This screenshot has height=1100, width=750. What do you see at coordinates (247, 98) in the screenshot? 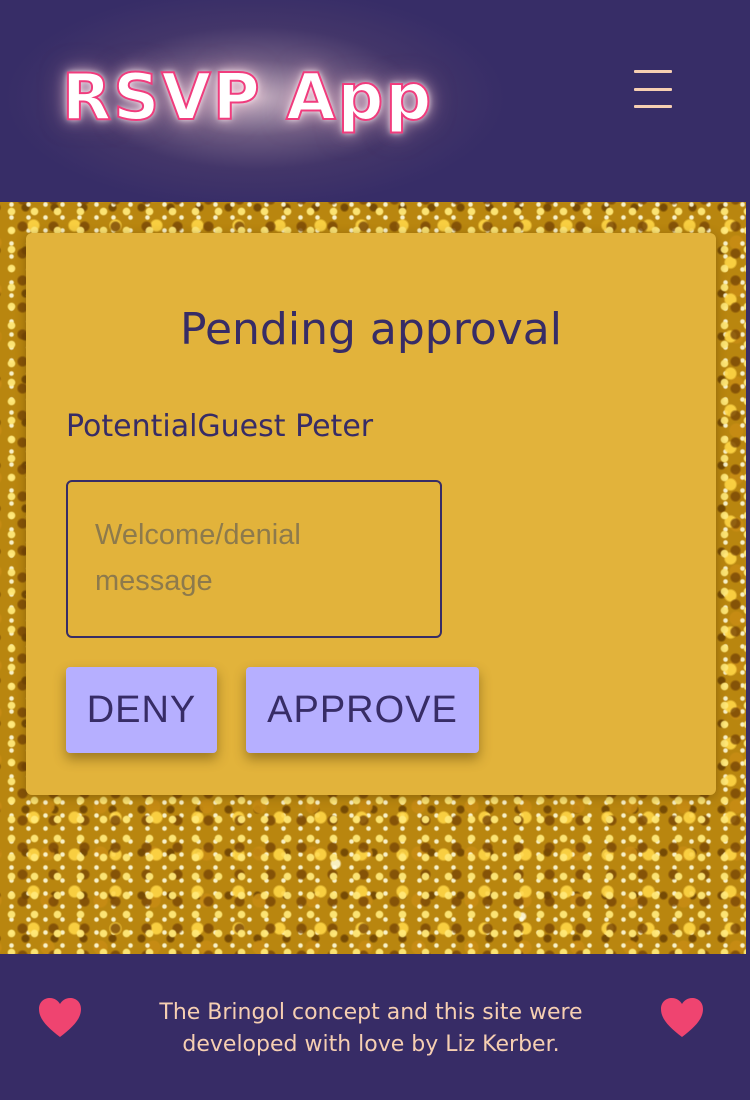
I see `app-logo: RSVP App` at bounding box center [247, 98].